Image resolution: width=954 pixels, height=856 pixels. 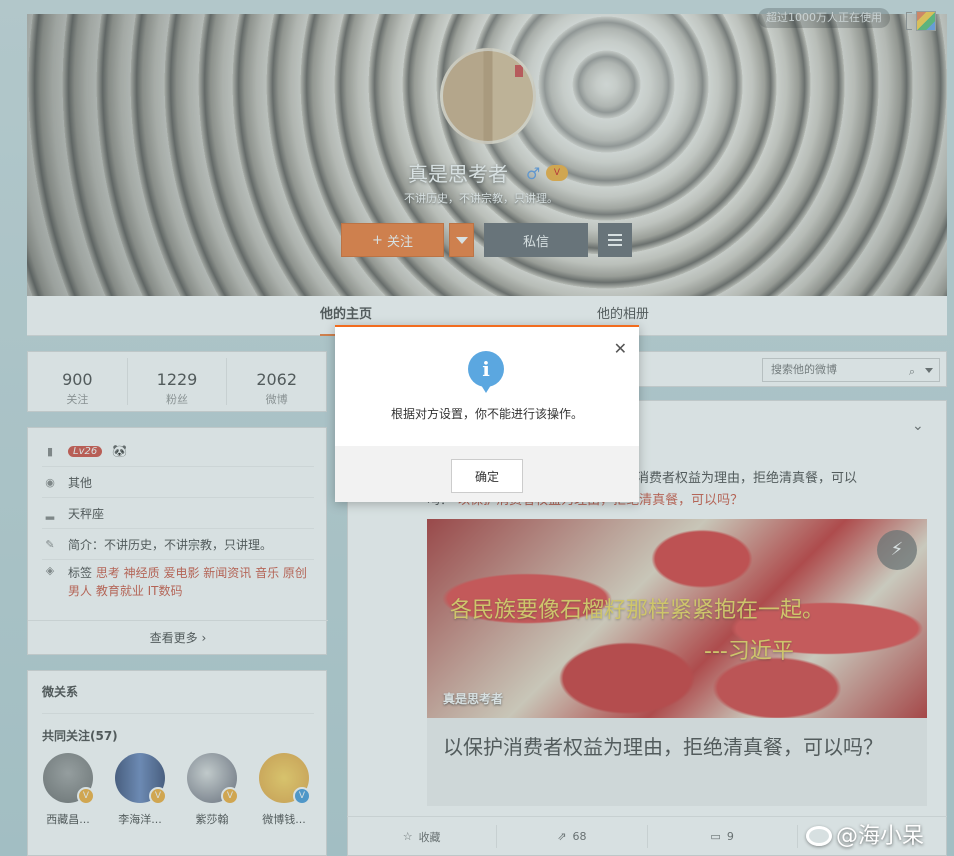 I want to click on close-icon: ✕, so click(x=620, y=348).